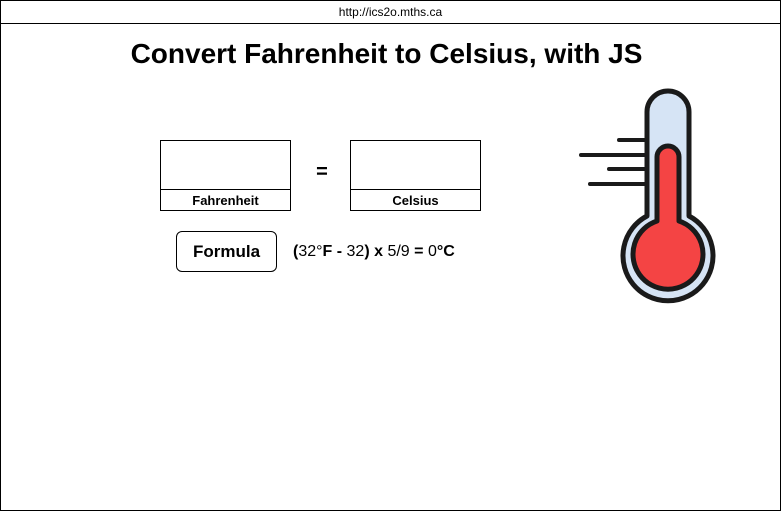  Describe the element at coordinates (355, 251) in the screenshot. I see `formula-subtract: 32` at that location.